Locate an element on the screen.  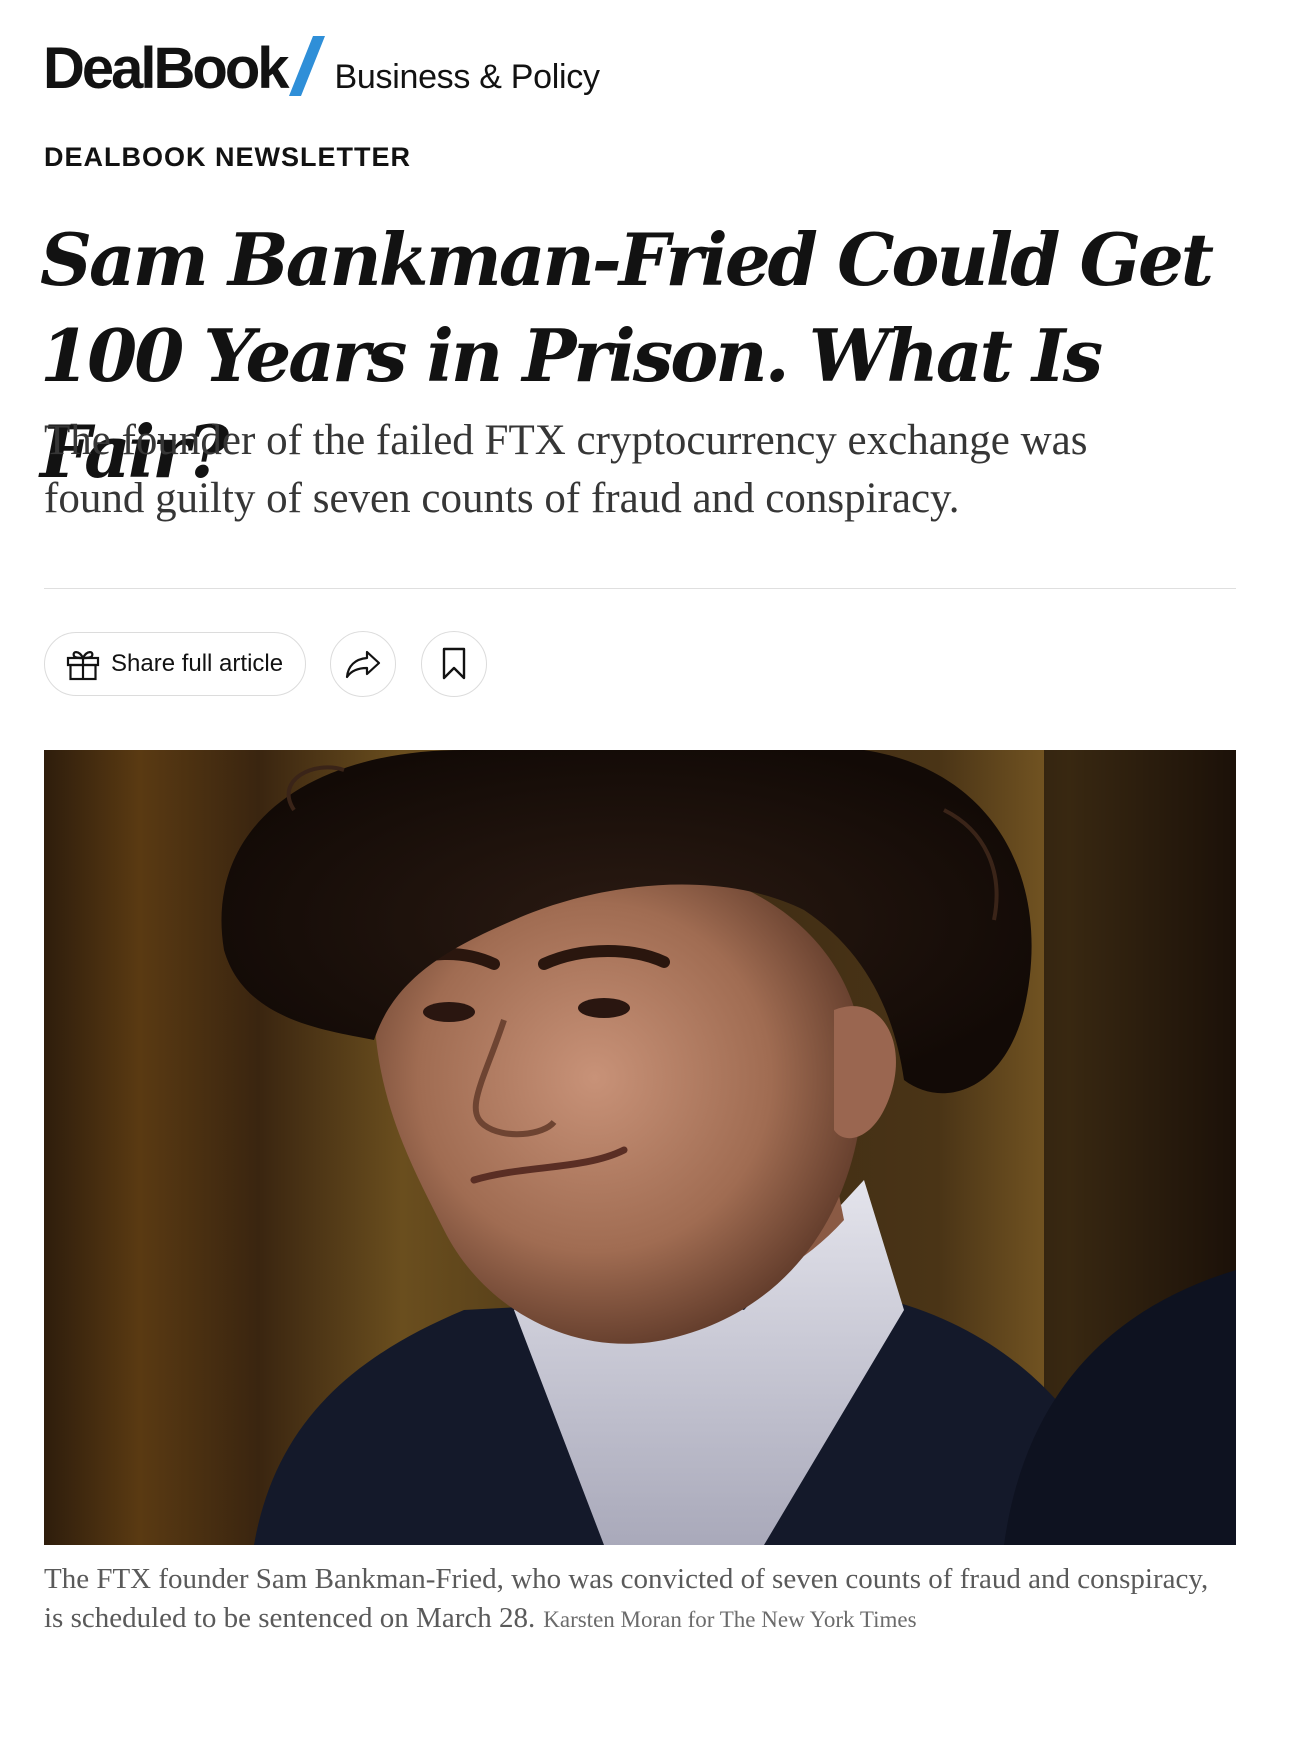
kicker-label: DEALBOOK NEWSLETTER is located at coordinates (227, 157).